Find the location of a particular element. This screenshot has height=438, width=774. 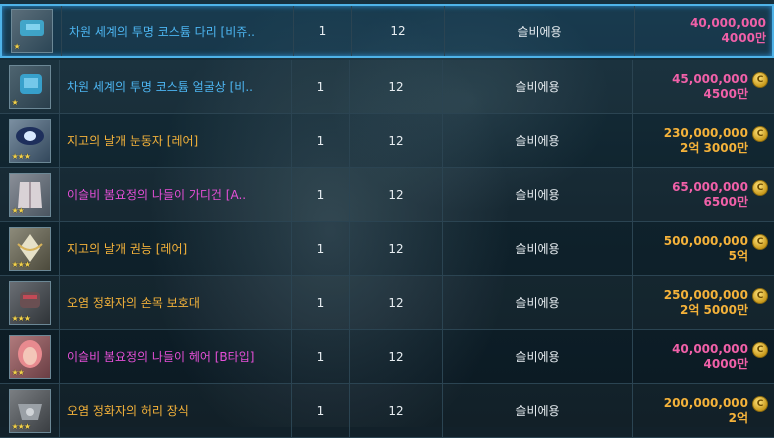

item-name: 지고의 날개 권능 [레어] is located at coordinates (176, 248).